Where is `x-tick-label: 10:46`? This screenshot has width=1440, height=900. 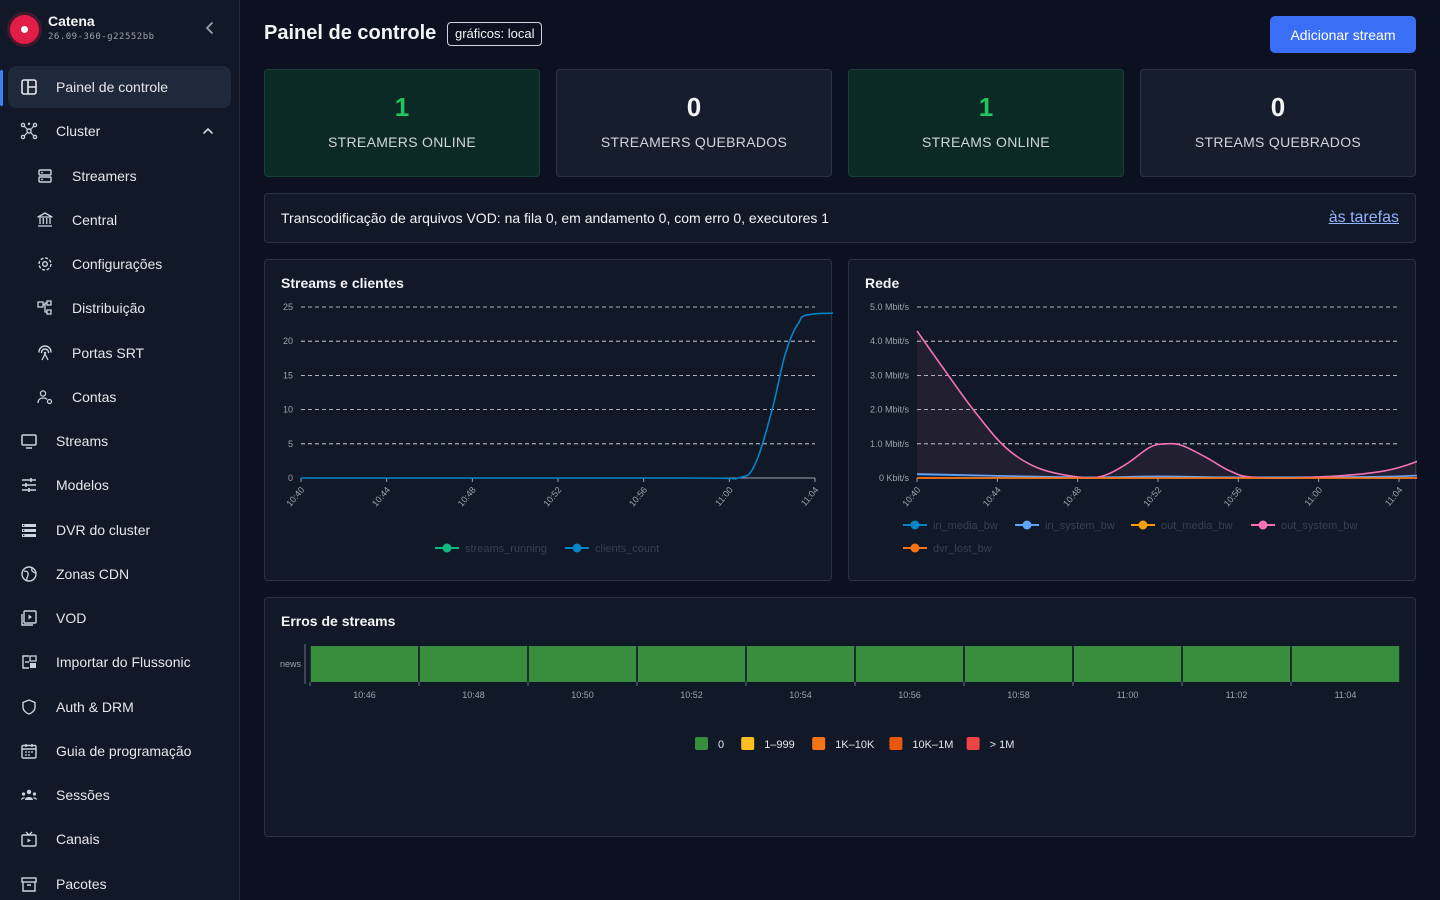 x-tick-label: 10:46 is located at coordinates (364, 695).